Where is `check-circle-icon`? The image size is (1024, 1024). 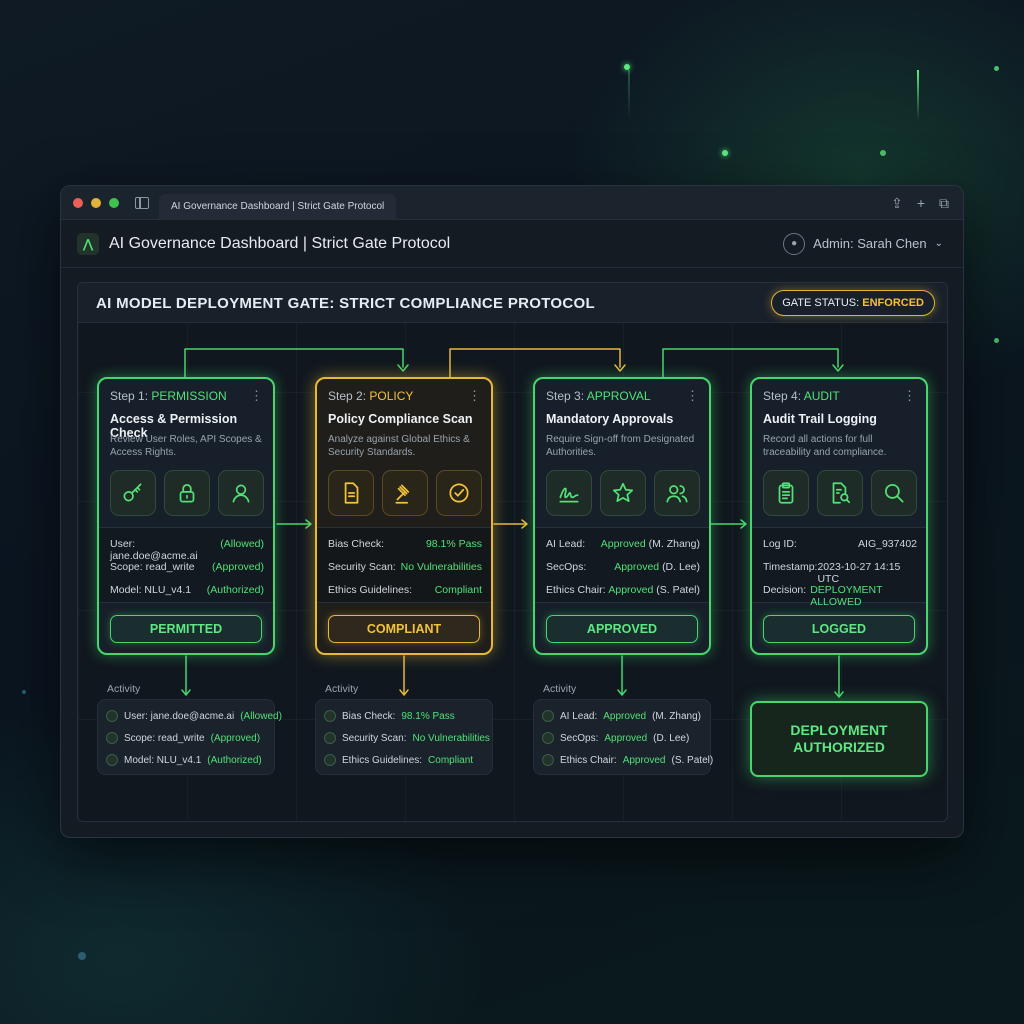
check-circle-icon is located at coordinates (459, 493).